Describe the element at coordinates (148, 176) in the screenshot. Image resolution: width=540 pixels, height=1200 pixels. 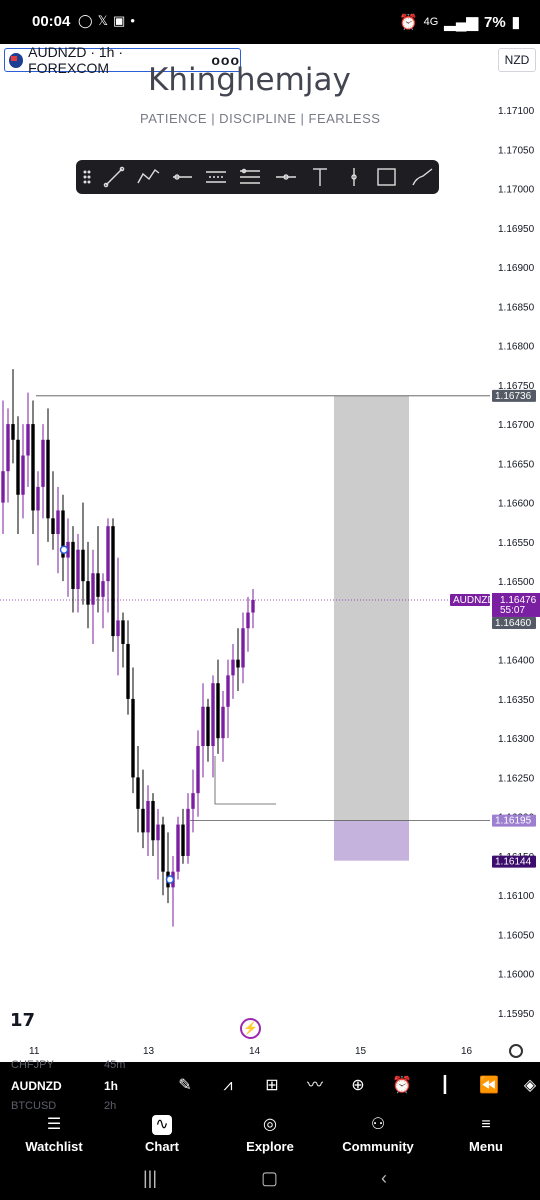
I see `path-icon` at that location.